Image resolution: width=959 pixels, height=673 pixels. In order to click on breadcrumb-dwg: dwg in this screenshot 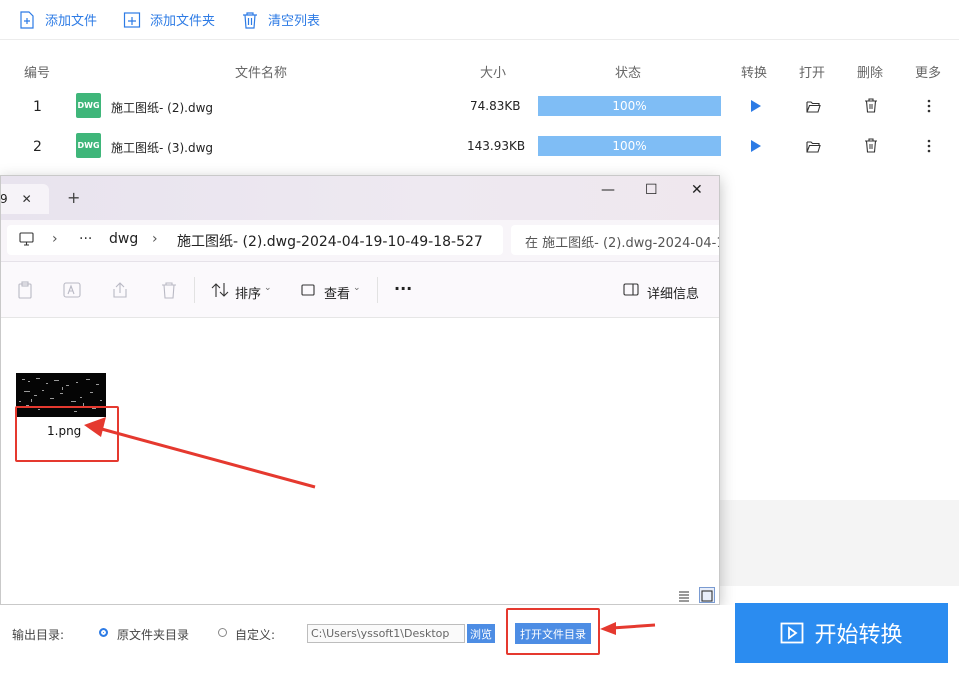, I will do `click(123, 239)`.